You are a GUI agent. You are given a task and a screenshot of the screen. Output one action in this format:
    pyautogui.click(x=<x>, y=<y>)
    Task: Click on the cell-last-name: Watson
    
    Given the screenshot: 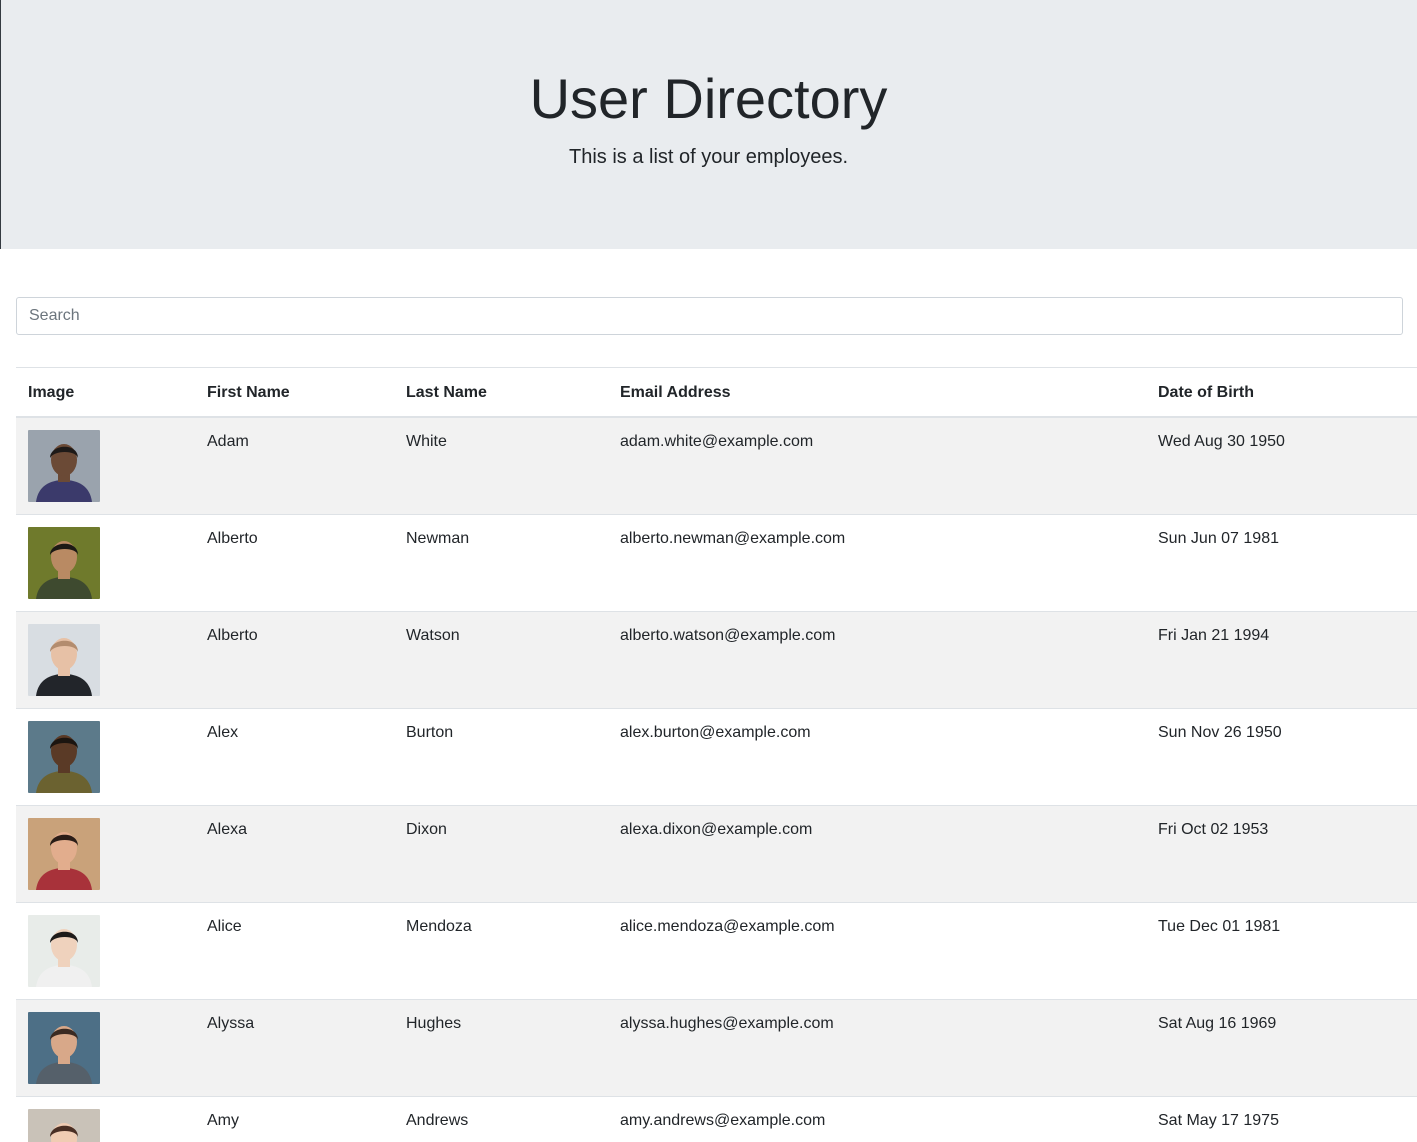 What is the action you would take?
    pyautogui.click(x=501, y=660)
    